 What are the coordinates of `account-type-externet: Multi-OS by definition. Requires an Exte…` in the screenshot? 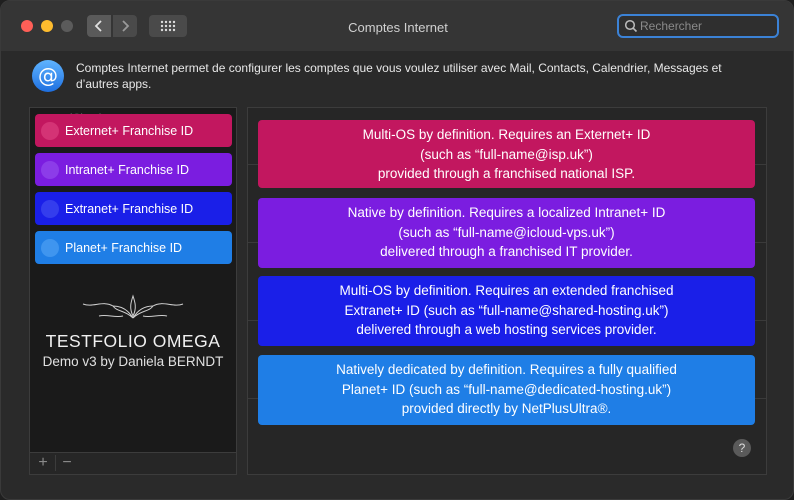 It's located at (506, 154).